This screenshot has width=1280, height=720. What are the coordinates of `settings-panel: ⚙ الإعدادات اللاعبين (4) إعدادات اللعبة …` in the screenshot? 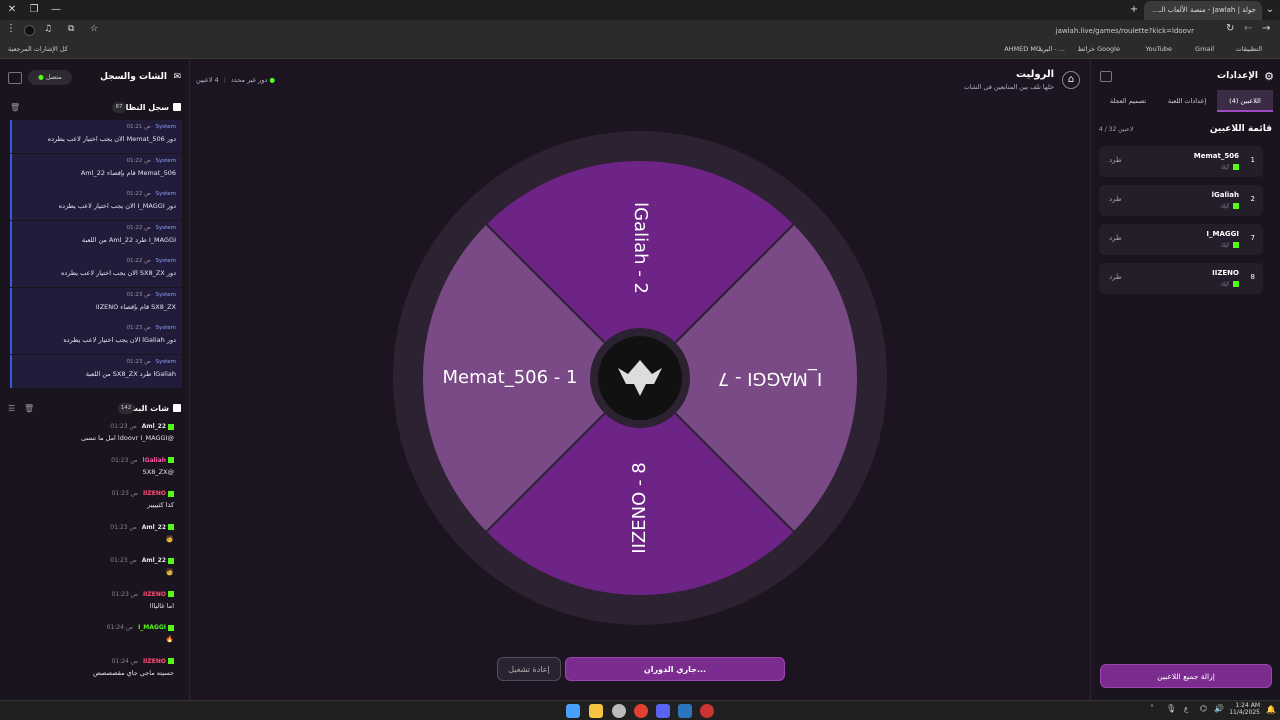 It's located at (1185, 380).